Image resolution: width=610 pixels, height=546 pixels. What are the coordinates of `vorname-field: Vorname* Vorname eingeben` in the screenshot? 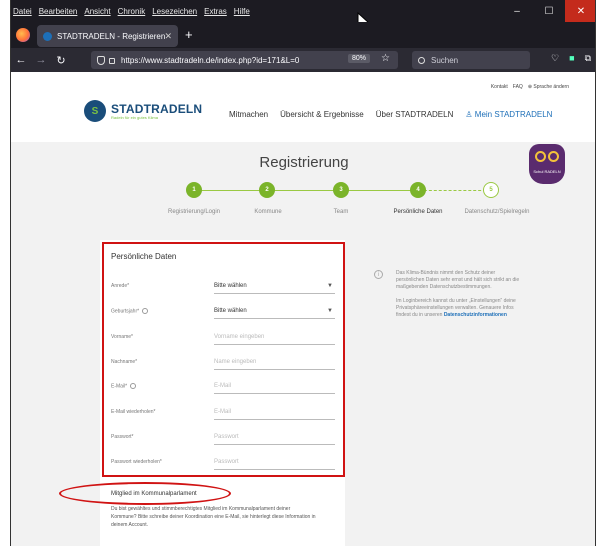 It's located at (226, 338).